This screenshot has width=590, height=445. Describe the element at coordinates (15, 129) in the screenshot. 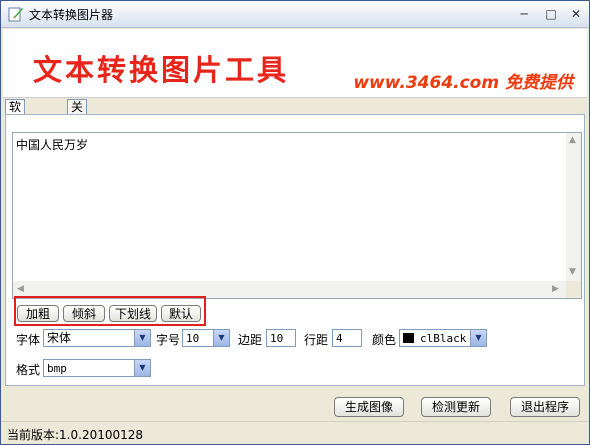

I see `tab-settings: 软件设置` at that location.